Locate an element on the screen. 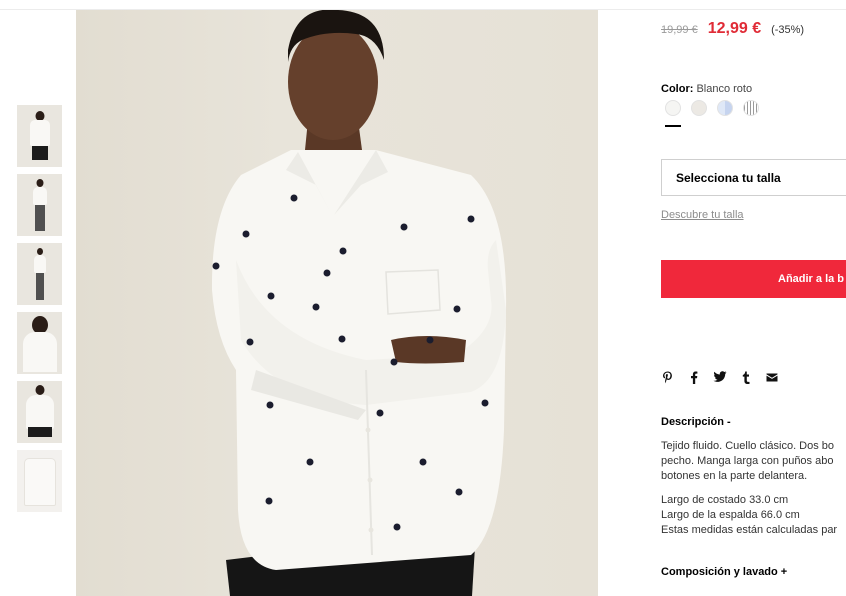 This screenshot has height=596, width=846. twitter-icon is located at coordinates (720, 377).